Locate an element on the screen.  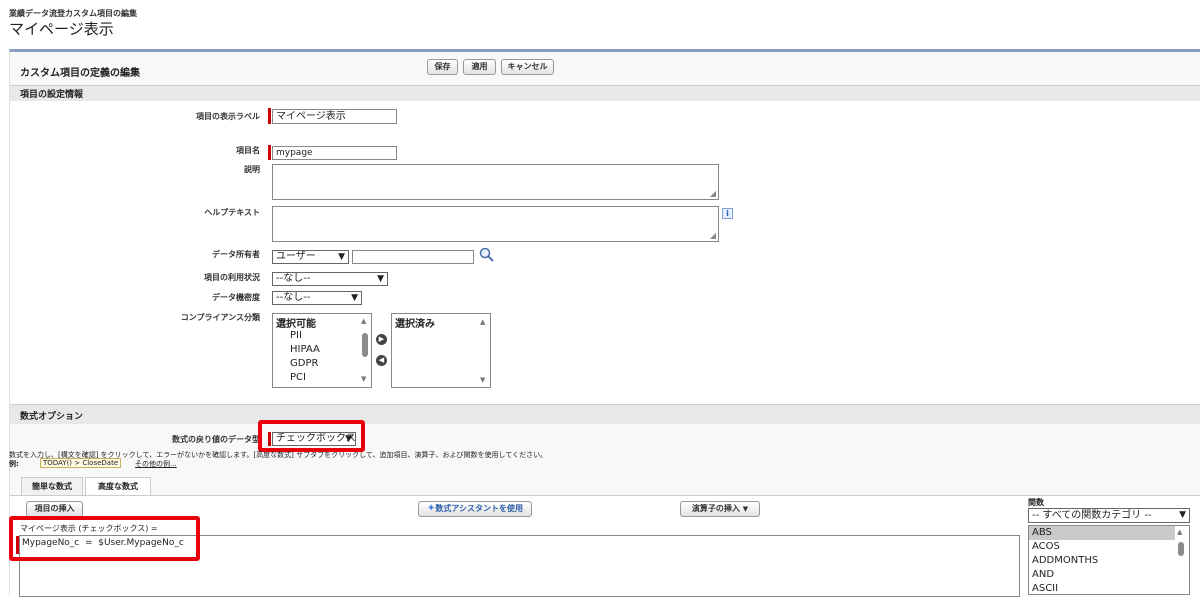
insert-operator-label: 演算子の挿入 is located at coordinates (715, 508).